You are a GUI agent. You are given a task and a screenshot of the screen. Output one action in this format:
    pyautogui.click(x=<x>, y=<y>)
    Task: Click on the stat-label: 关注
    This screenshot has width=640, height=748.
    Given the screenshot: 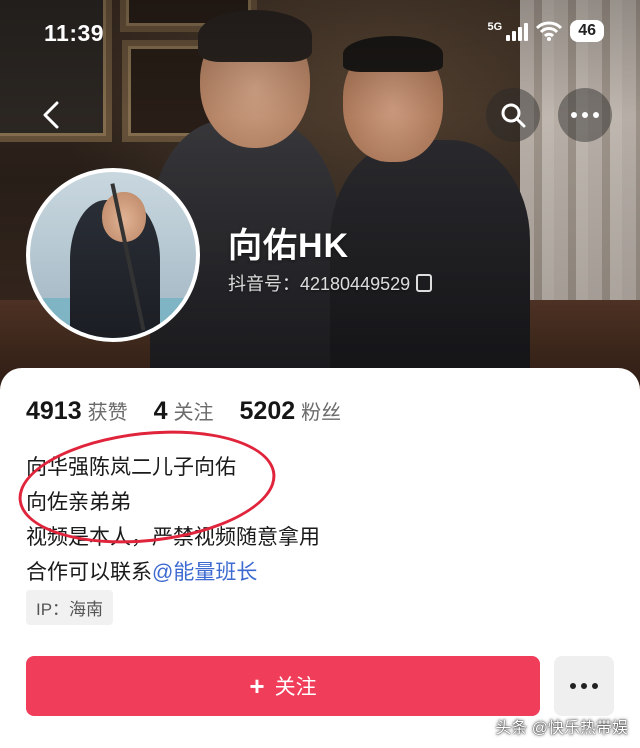 What is the action you would take?
    pyautogui.click(x=193, y=413)
    